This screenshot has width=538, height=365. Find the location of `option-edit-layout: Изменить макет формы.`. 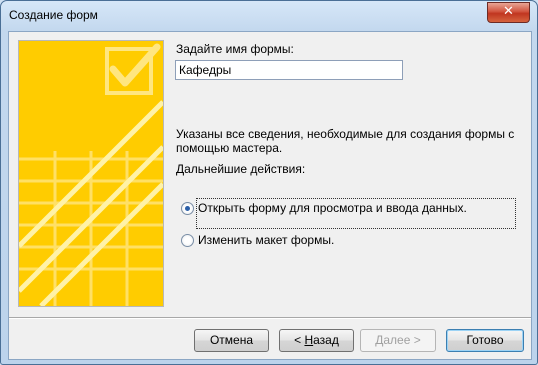

option-edit-layout: Изменить макет формы. is located at coordinates (257, 240).